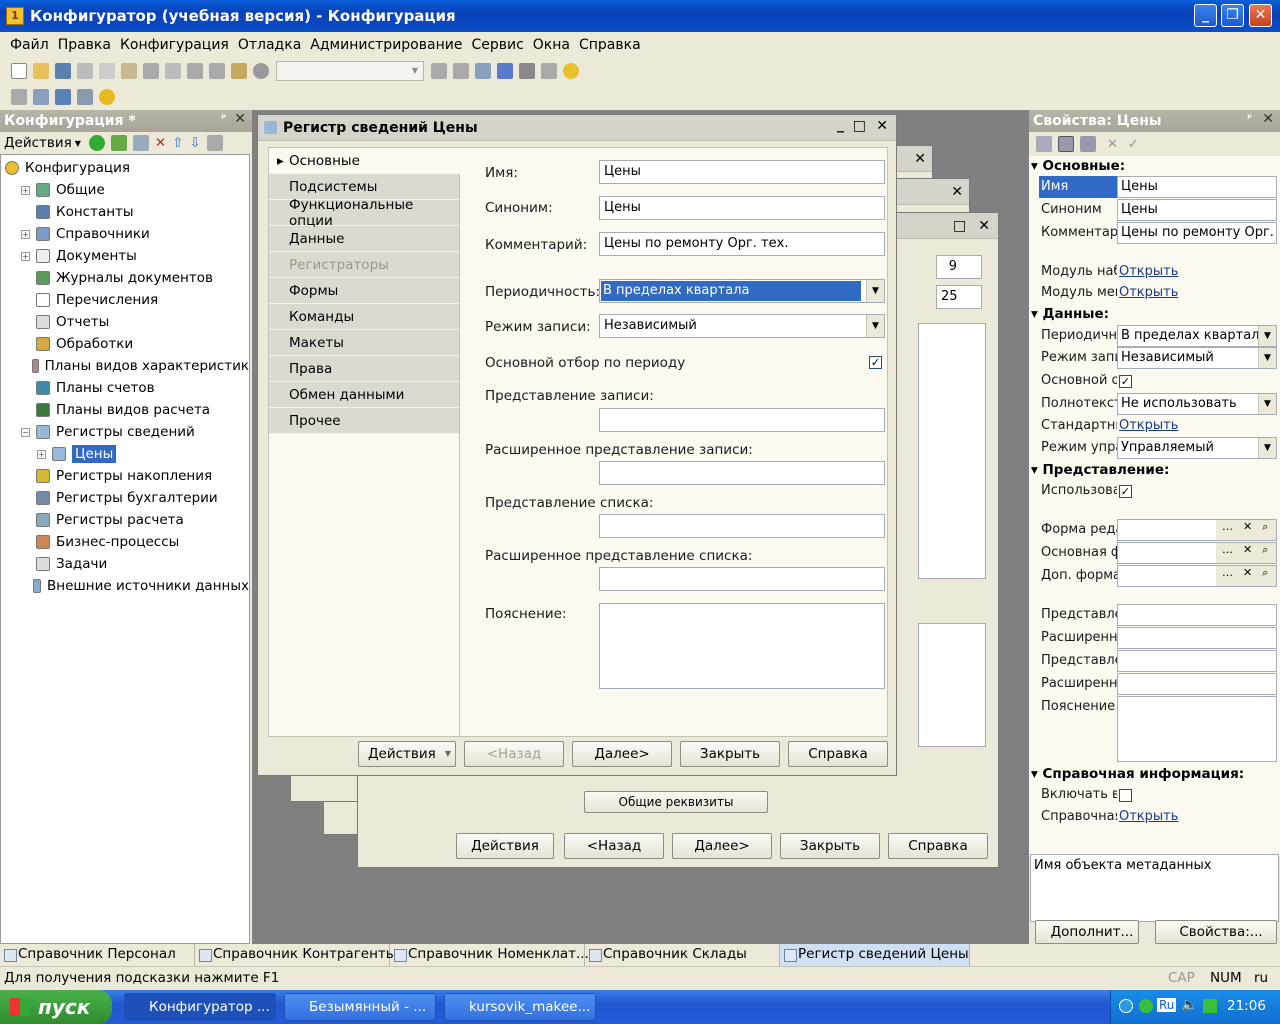 Image resolution: width=1280 pixels, height=1024 pixels. What do you see at coordinates (364, 265) in the screenshot?
I see `dialog-tab-4: Регистраторы` at bounding box center [364, 265].